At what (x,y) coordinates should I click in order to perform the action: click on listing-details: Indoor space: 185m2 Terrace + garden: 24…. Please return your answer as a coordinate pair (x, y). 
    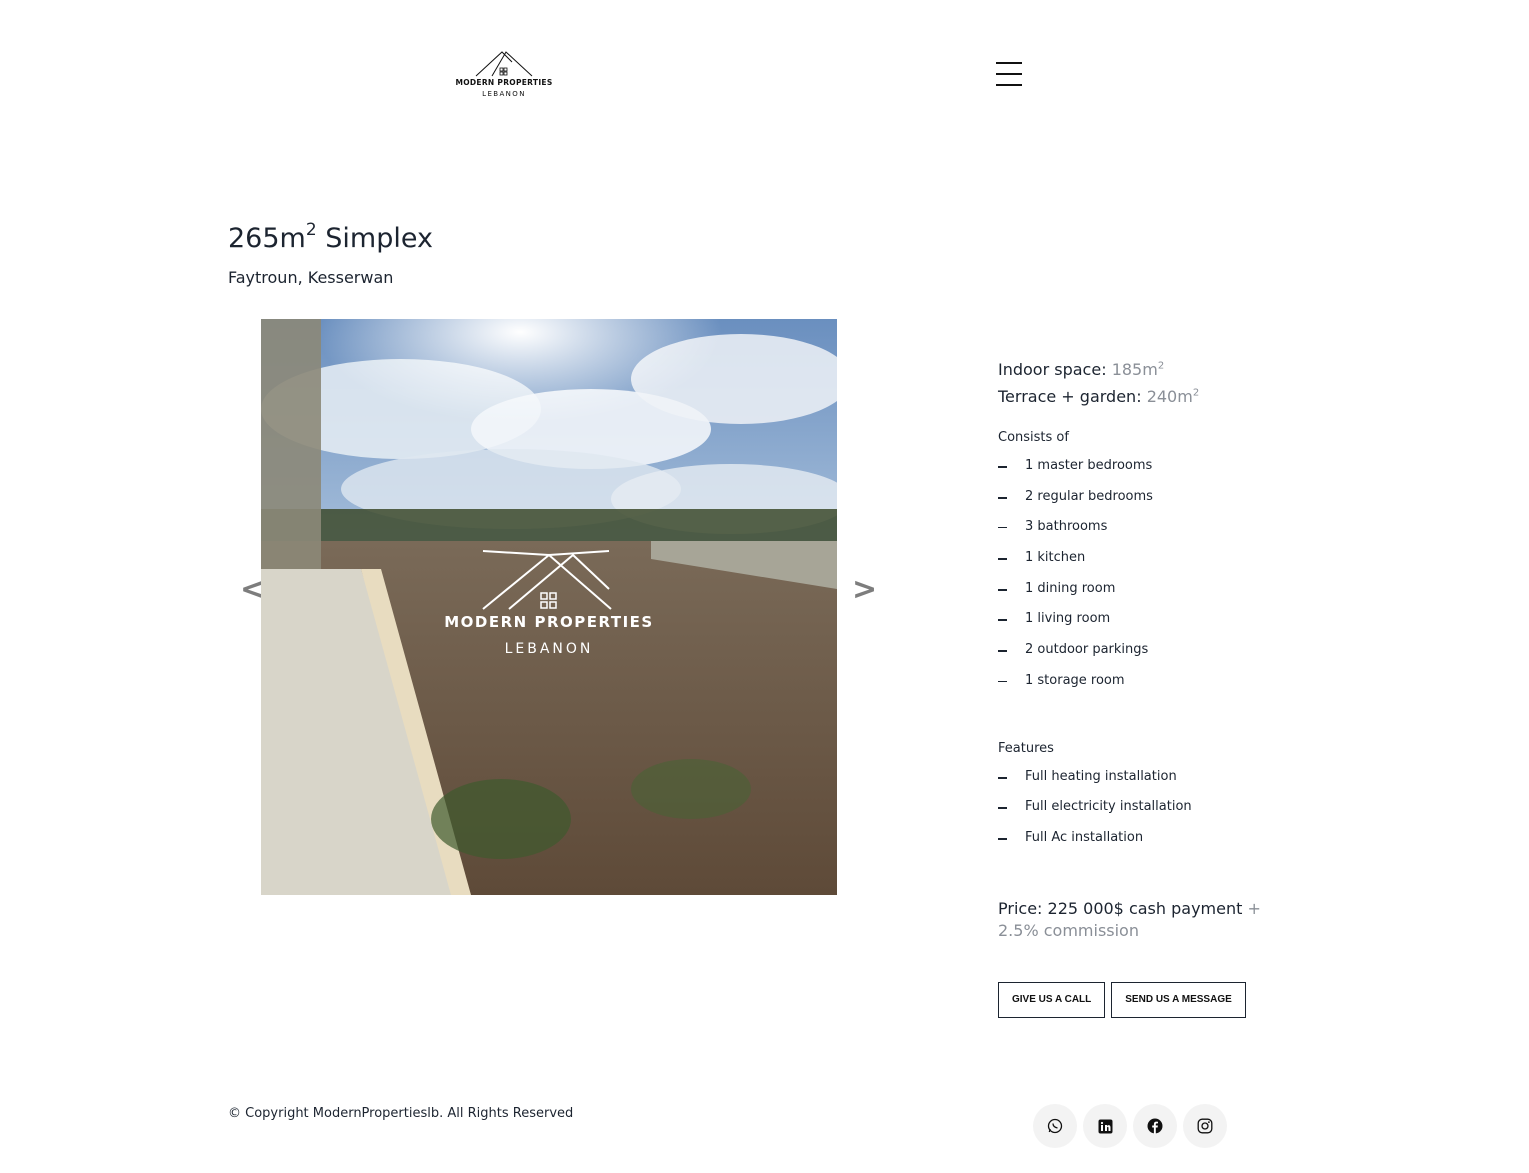
    Looking at the image, I should click on (1148, 651).